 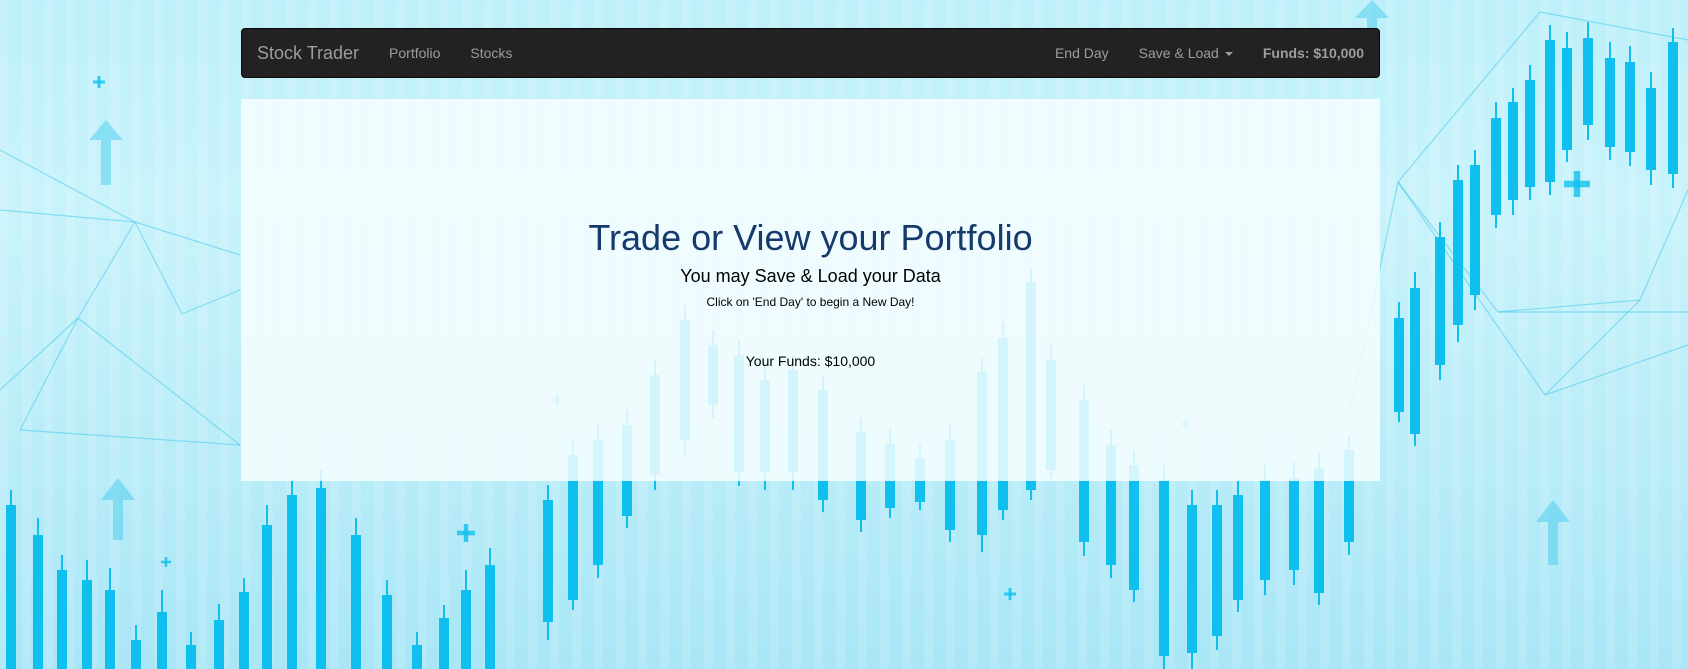 I want to click on caret-down-icon, so click(x=1228, y=54).